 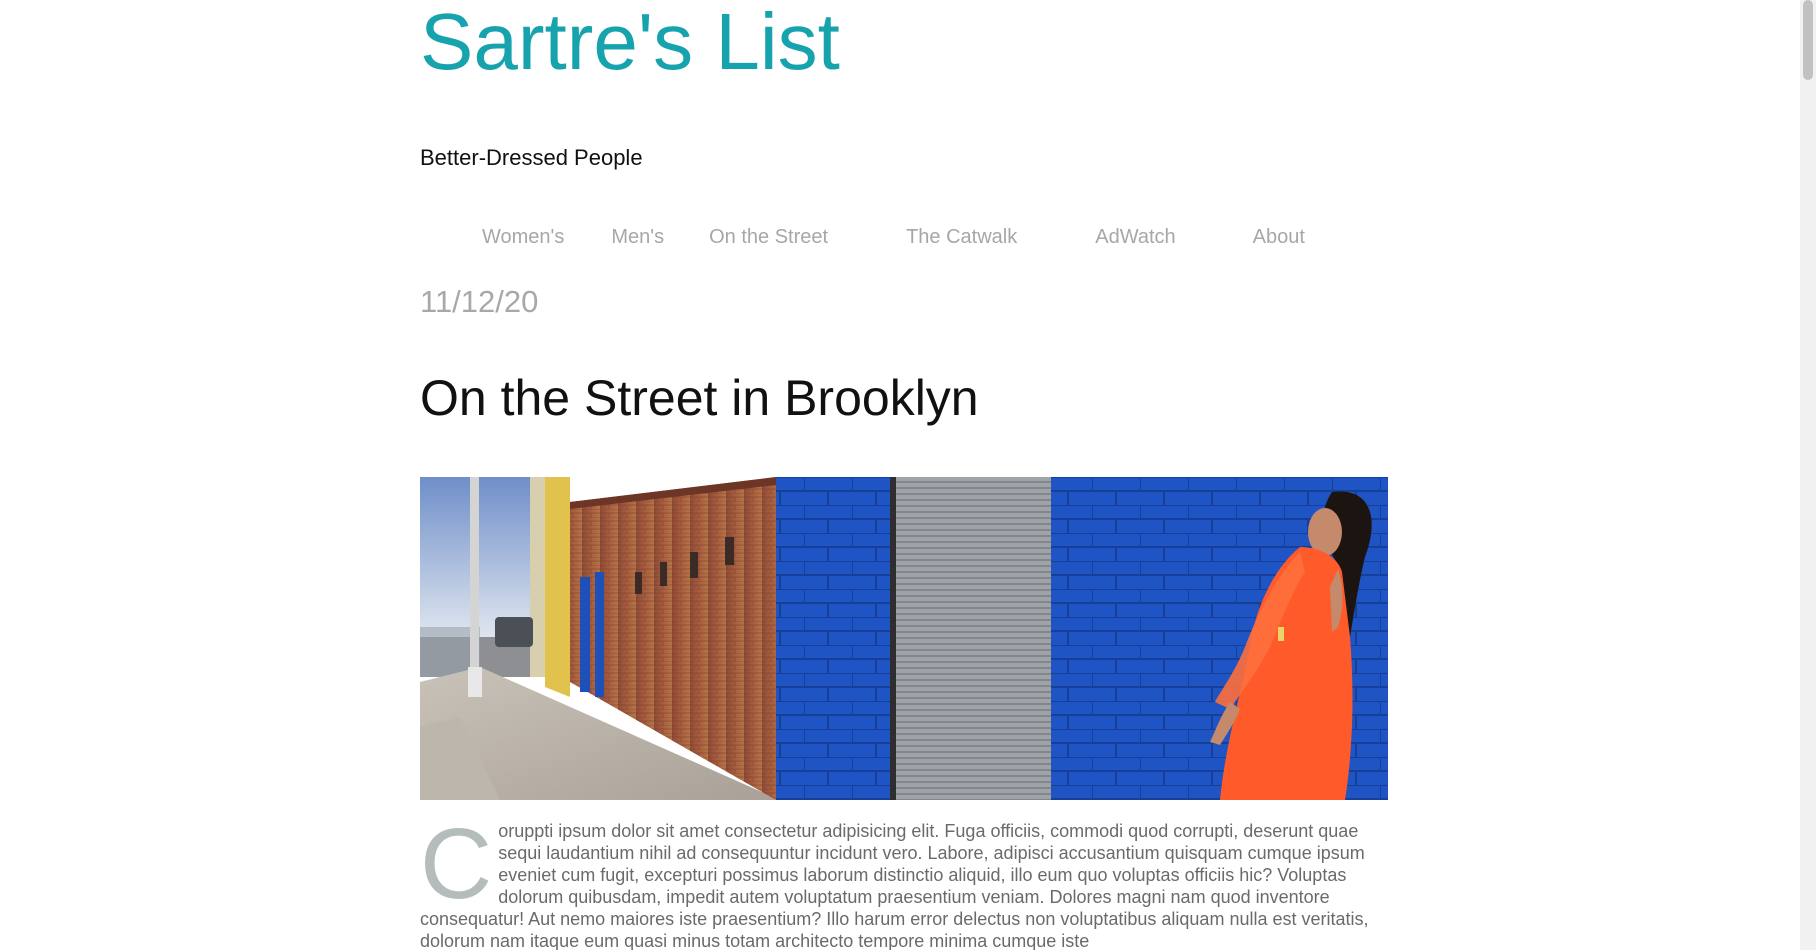 I want to click on nav-item-mens: Men's, so click(x=637, y=237).